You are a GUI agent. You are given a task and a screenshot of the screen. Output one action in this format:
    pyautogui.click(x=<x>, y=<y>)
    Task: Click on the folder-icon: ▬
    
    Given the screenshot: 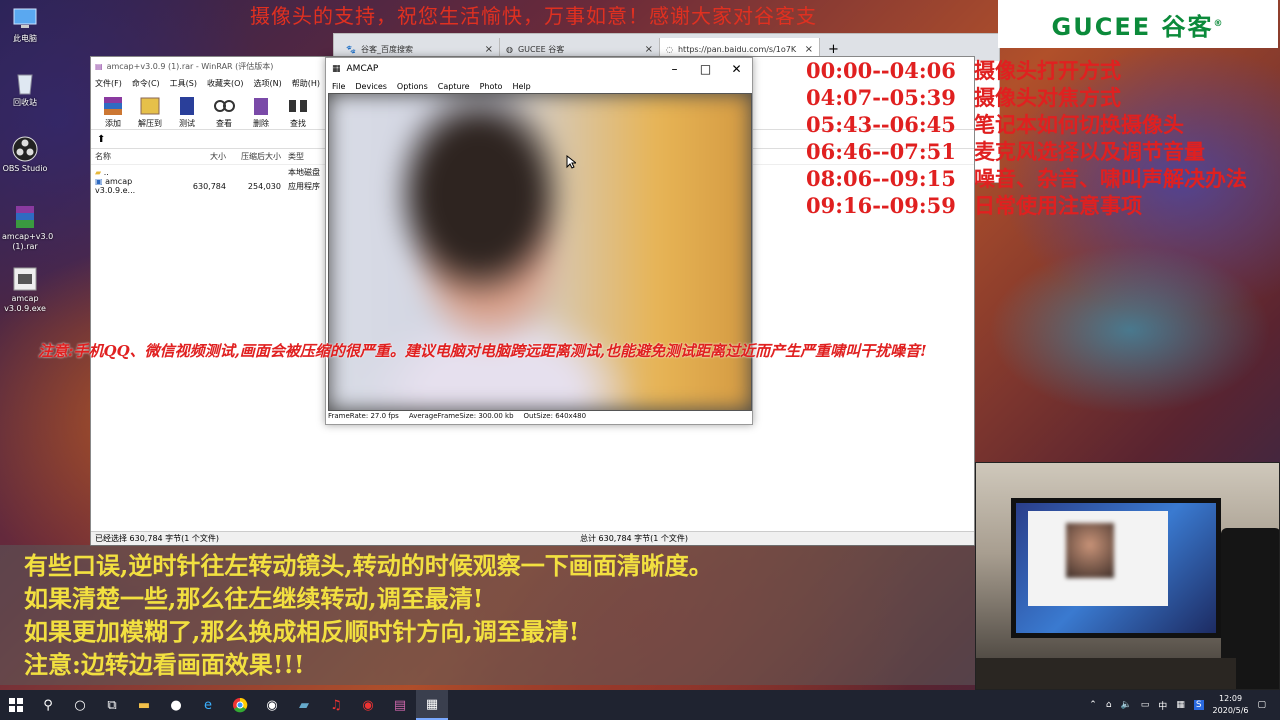 What is the action you would take?
    pyautogui.click(x=144, y=705)
    